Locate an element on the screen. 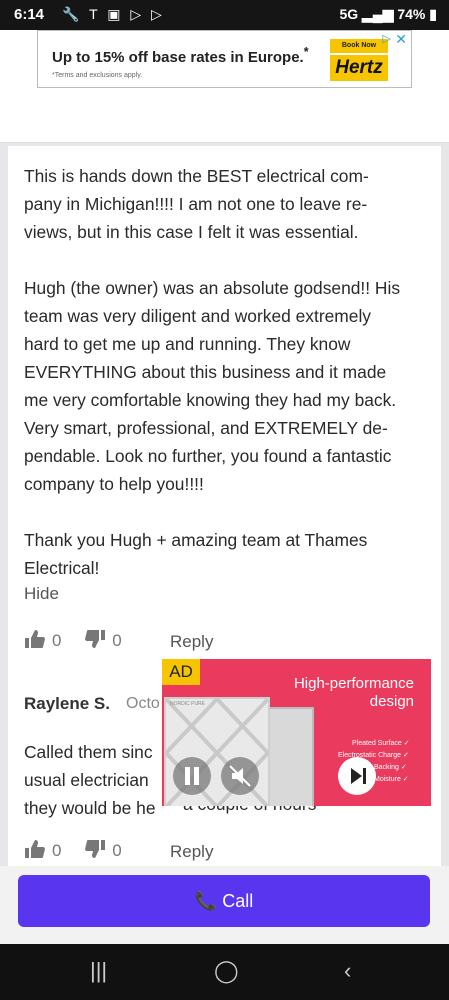 The image size is (449, 1000). call-button: 📞 Call is located at coordinates (224, 901).